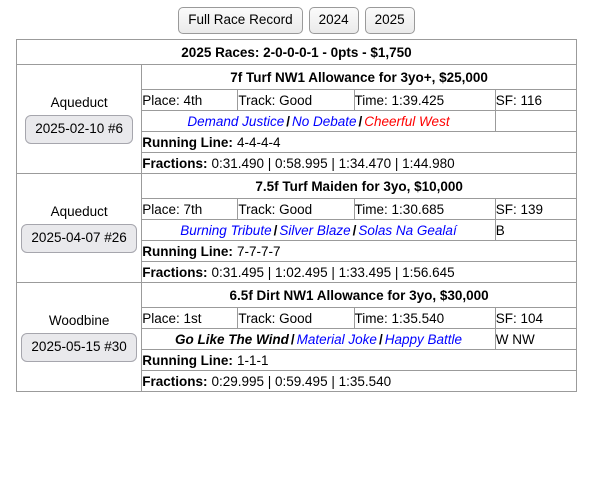 Image resolution: width=593 pixels, height=500 pixels. What do you see at coordinates (359, 186) in the screenshot?
I see `race-title: 7.5f Turf Maiden for 3yo, $10,000` at bounding box center [359, 186].